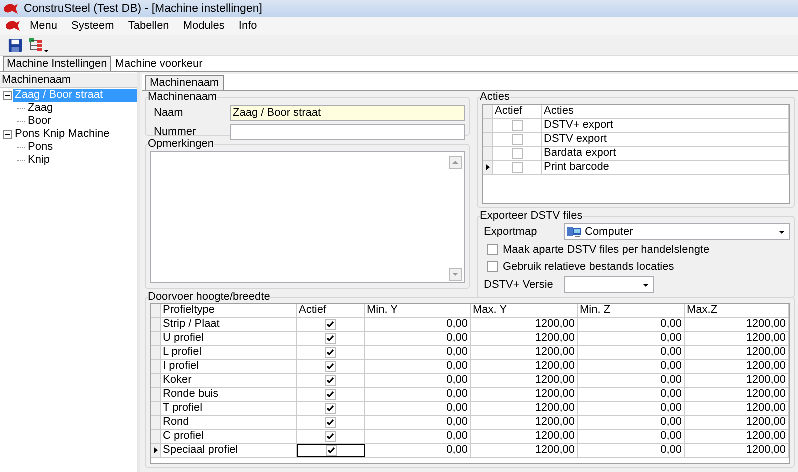  I want to click on tree-item: Knip, so click(39, 160).